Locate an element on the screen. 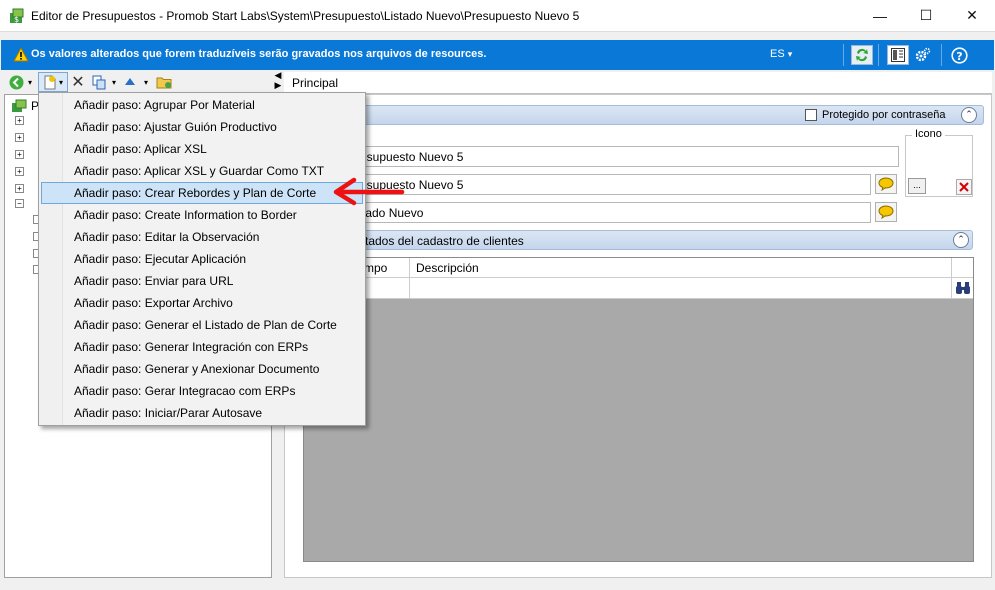 The height and width of the screenshot is (590, 995). help-icon: ? is located at coordinates (959, 55).